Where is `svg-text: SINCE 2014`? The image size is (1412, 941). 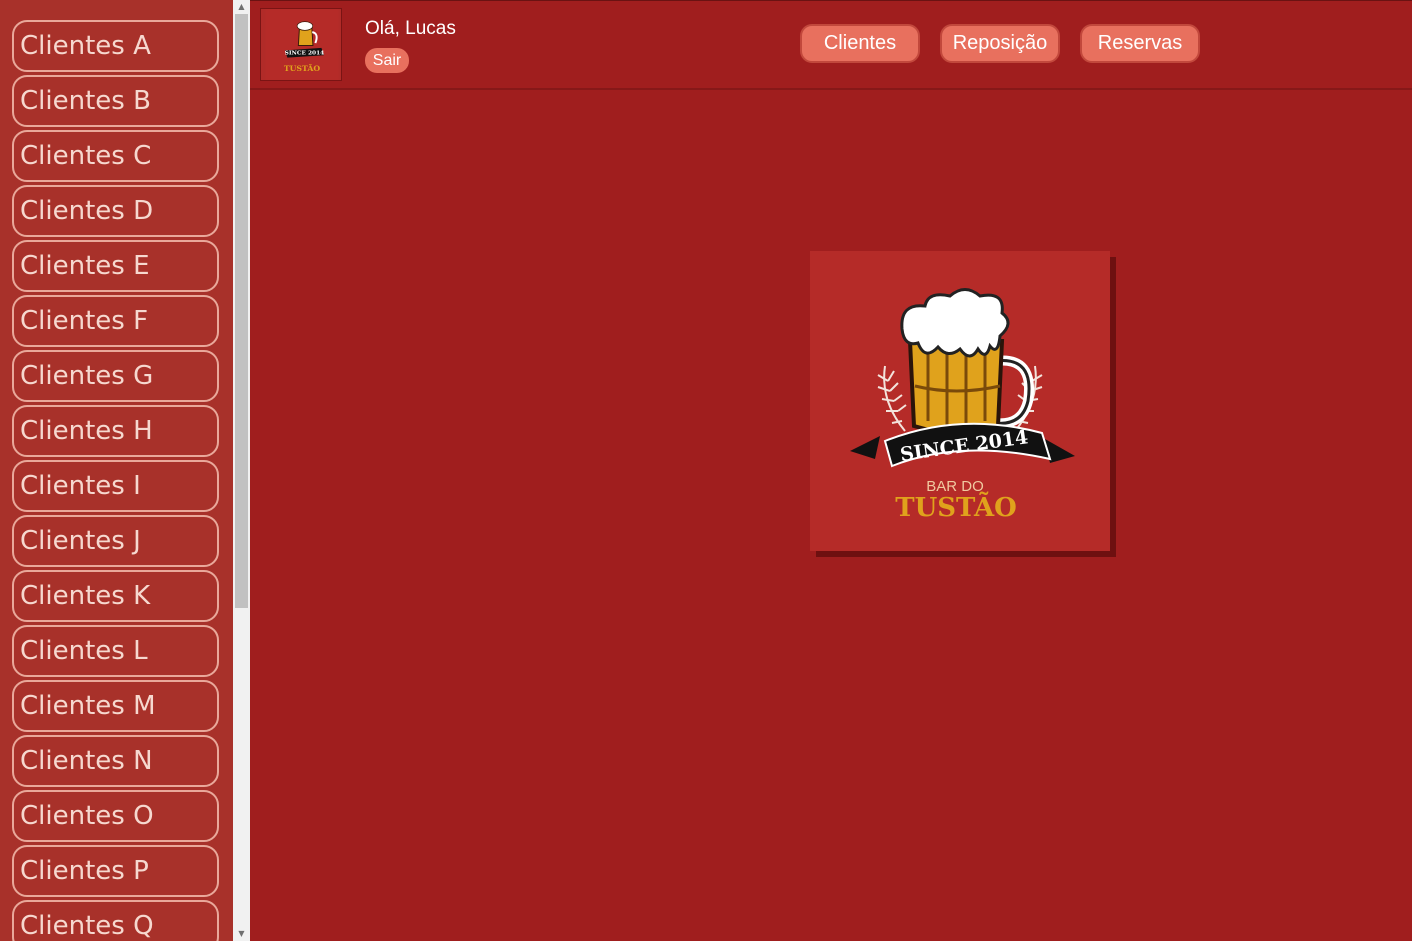 svg-text: SINCE 2014 is located at coordinates (305, 54).